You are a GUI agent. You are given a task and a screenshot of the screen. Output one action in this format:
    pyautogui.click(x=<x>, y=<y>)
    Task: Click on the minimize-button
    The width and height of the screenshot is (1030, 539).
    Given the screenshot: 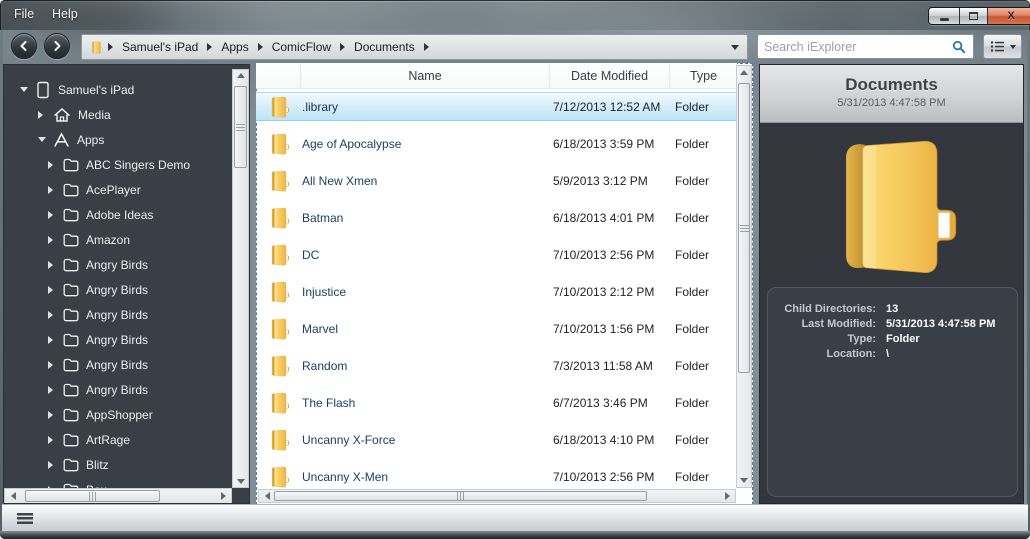 What is the action you would take?
    pyautogui.click(x=944, y=16)
    